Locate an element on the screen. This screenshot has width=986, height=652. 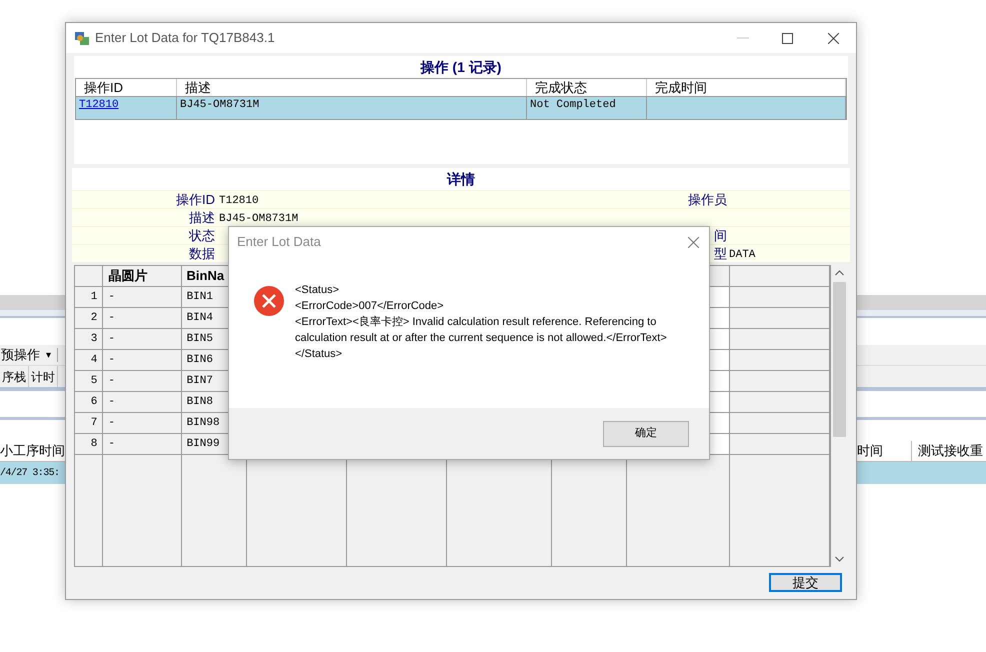
table-cell: Not Completed is located at coordinates (573, 105).